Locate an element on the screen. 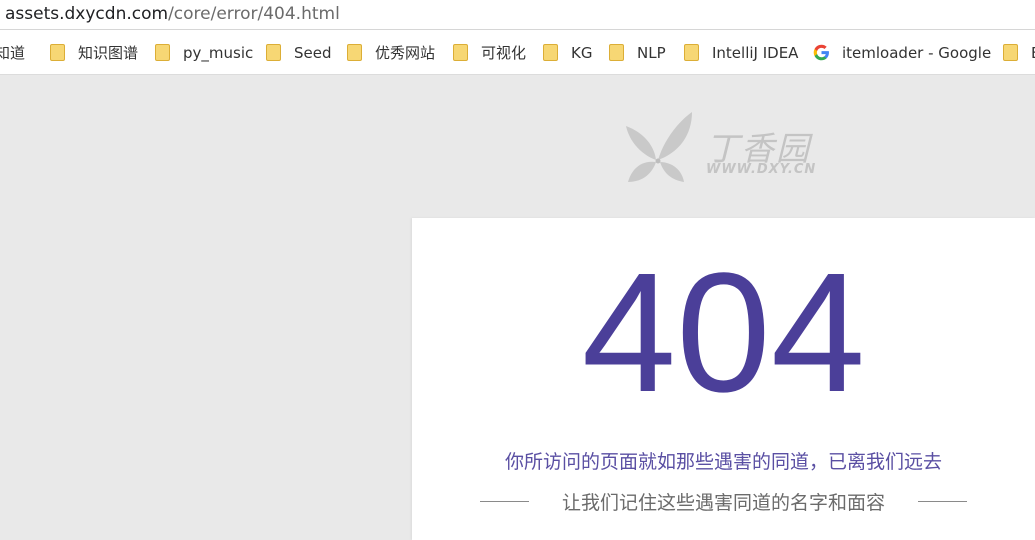 This screenshot has height=540, width=1035. bookmark-label: IntelliJ IDEA is located at coordinates (755, 52).